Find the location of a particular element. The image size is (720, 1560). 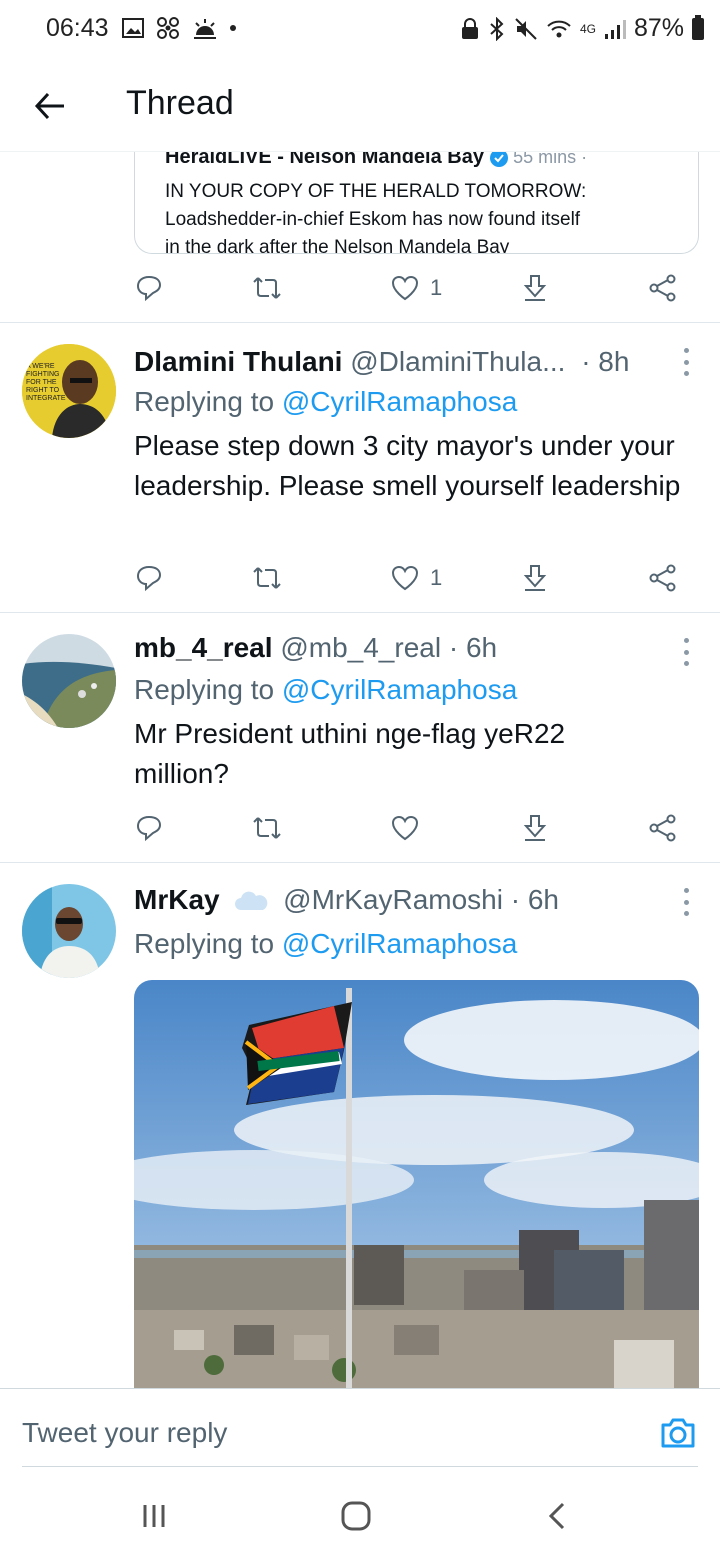

gallery-icon is located at coordinates (133, 28).